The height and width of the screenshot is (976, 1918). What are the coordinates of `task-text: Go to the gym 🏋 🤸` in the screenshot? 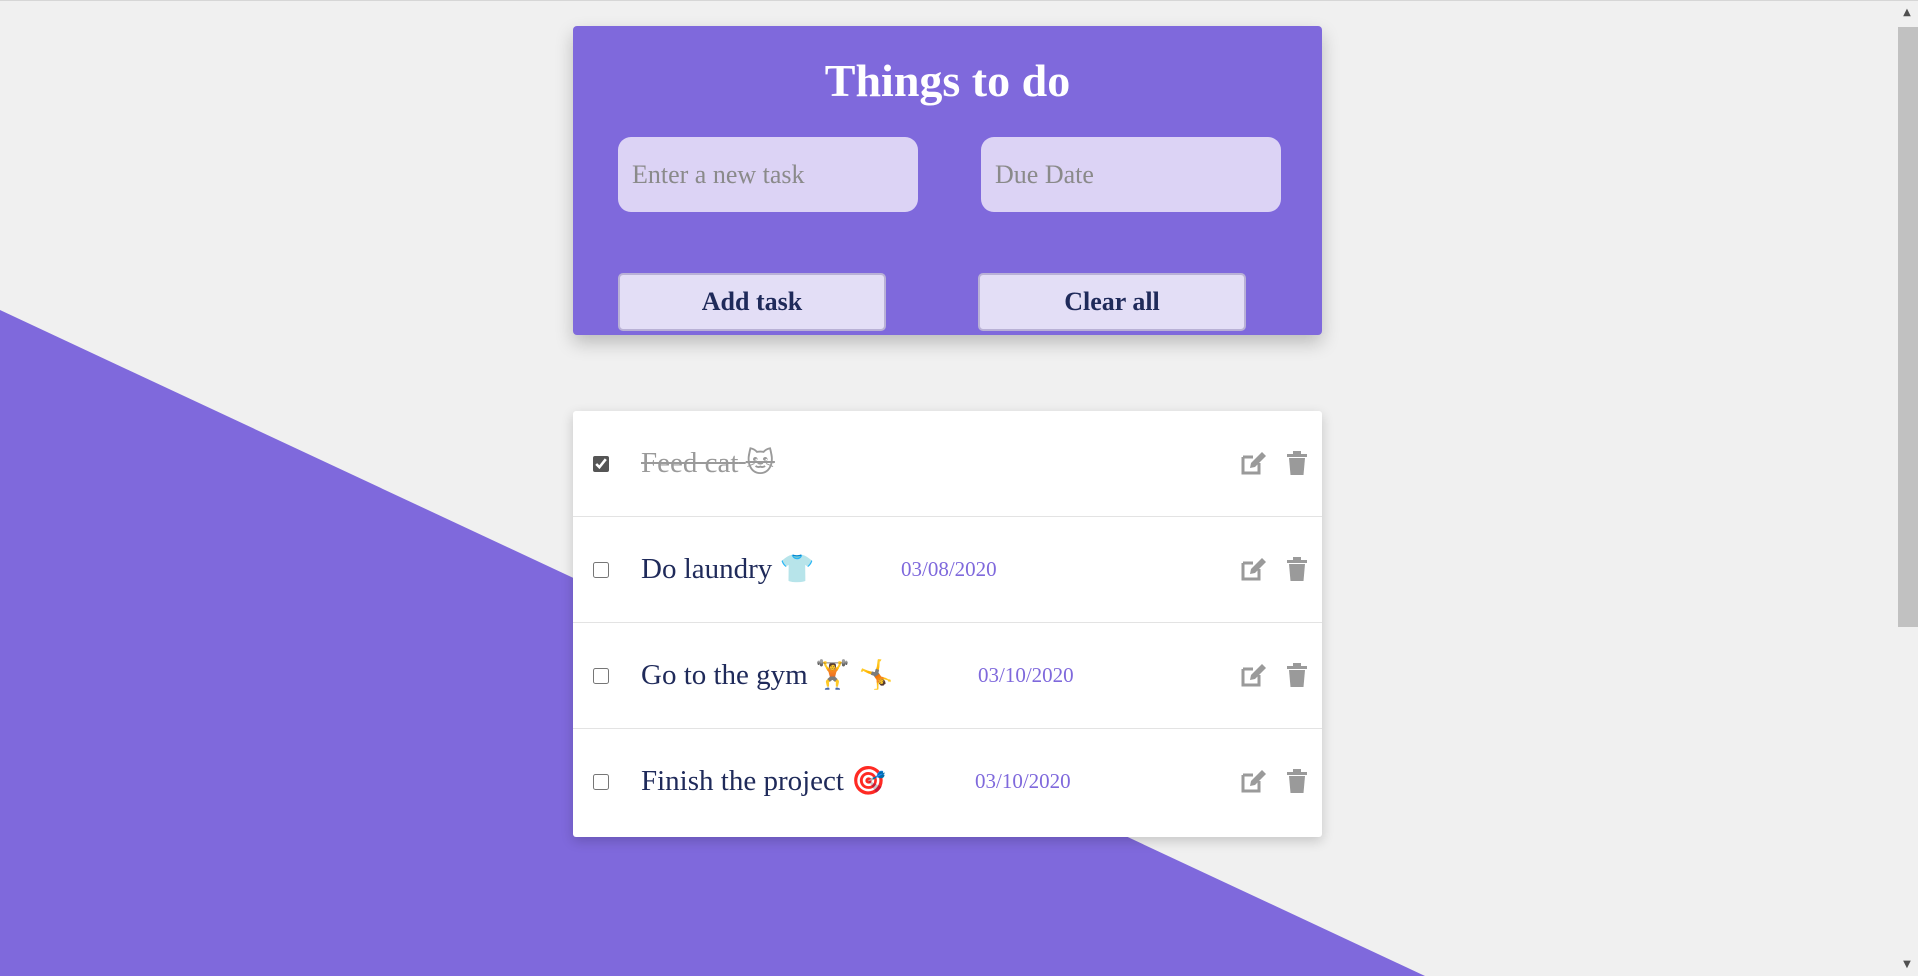 It's located at (767, 675).